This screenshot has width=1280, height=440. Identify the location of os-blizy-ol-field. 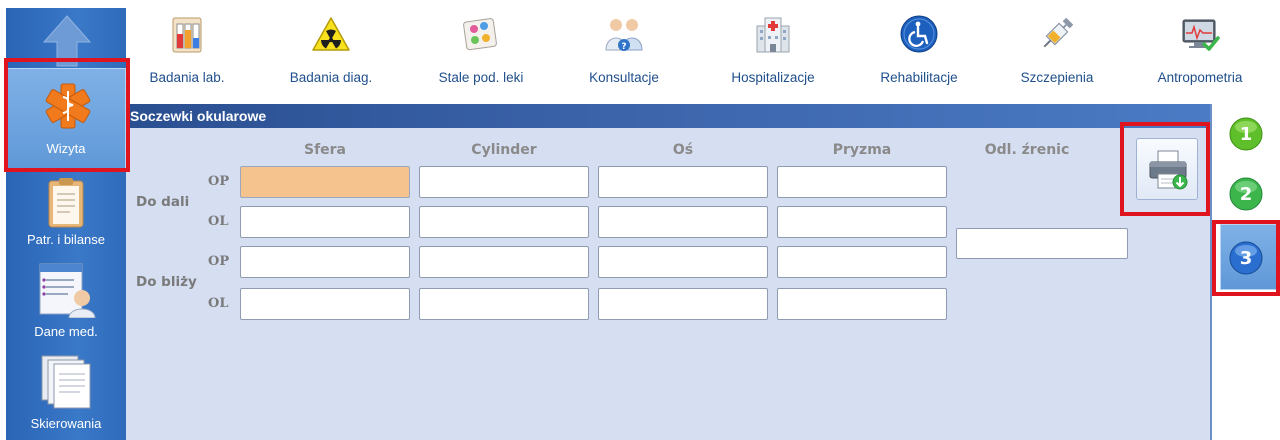
(683, 304).